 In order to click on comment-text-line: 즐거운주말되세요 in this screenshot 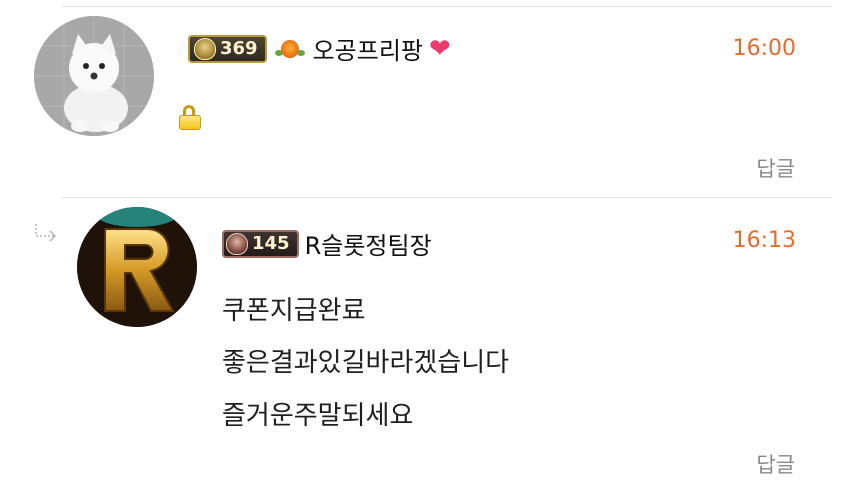, I will do `click(318, 416)`.